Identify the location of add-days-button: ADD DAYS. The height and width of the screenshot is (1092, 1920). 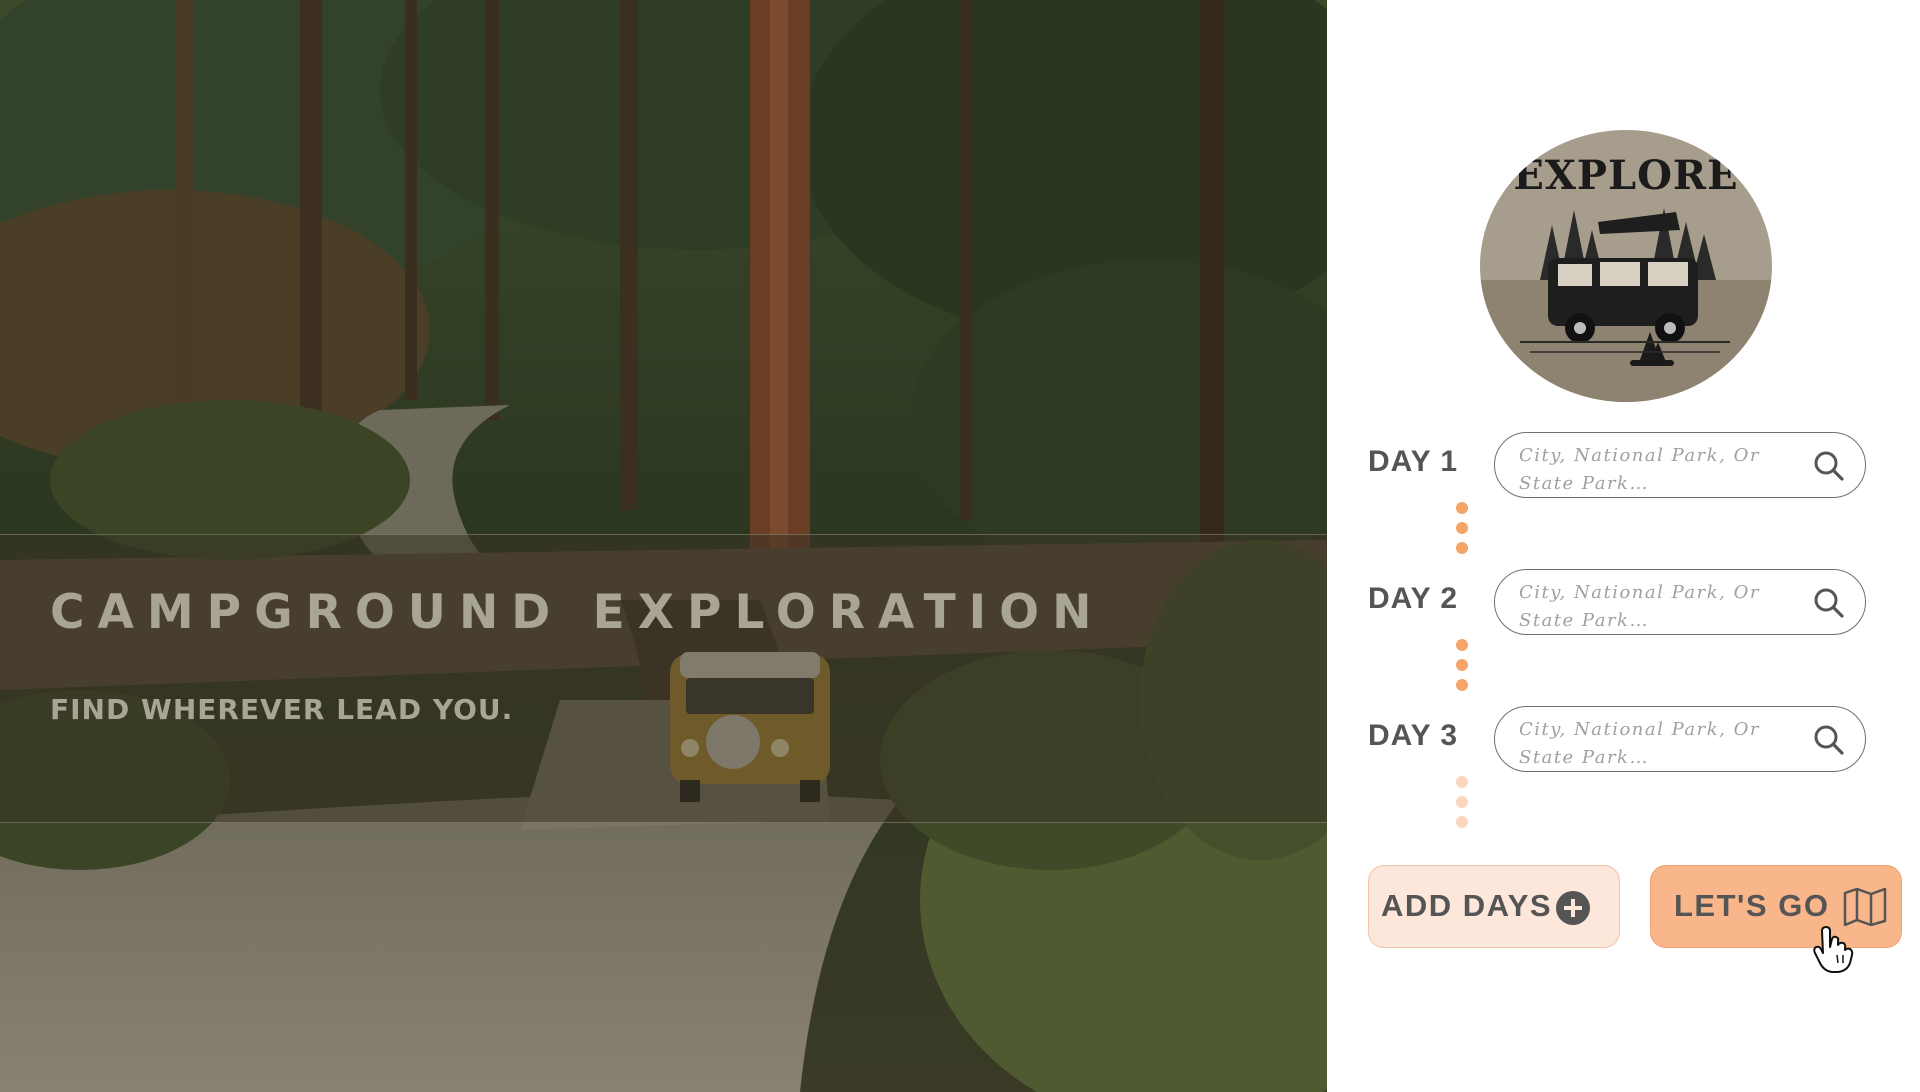
(1494, 906).